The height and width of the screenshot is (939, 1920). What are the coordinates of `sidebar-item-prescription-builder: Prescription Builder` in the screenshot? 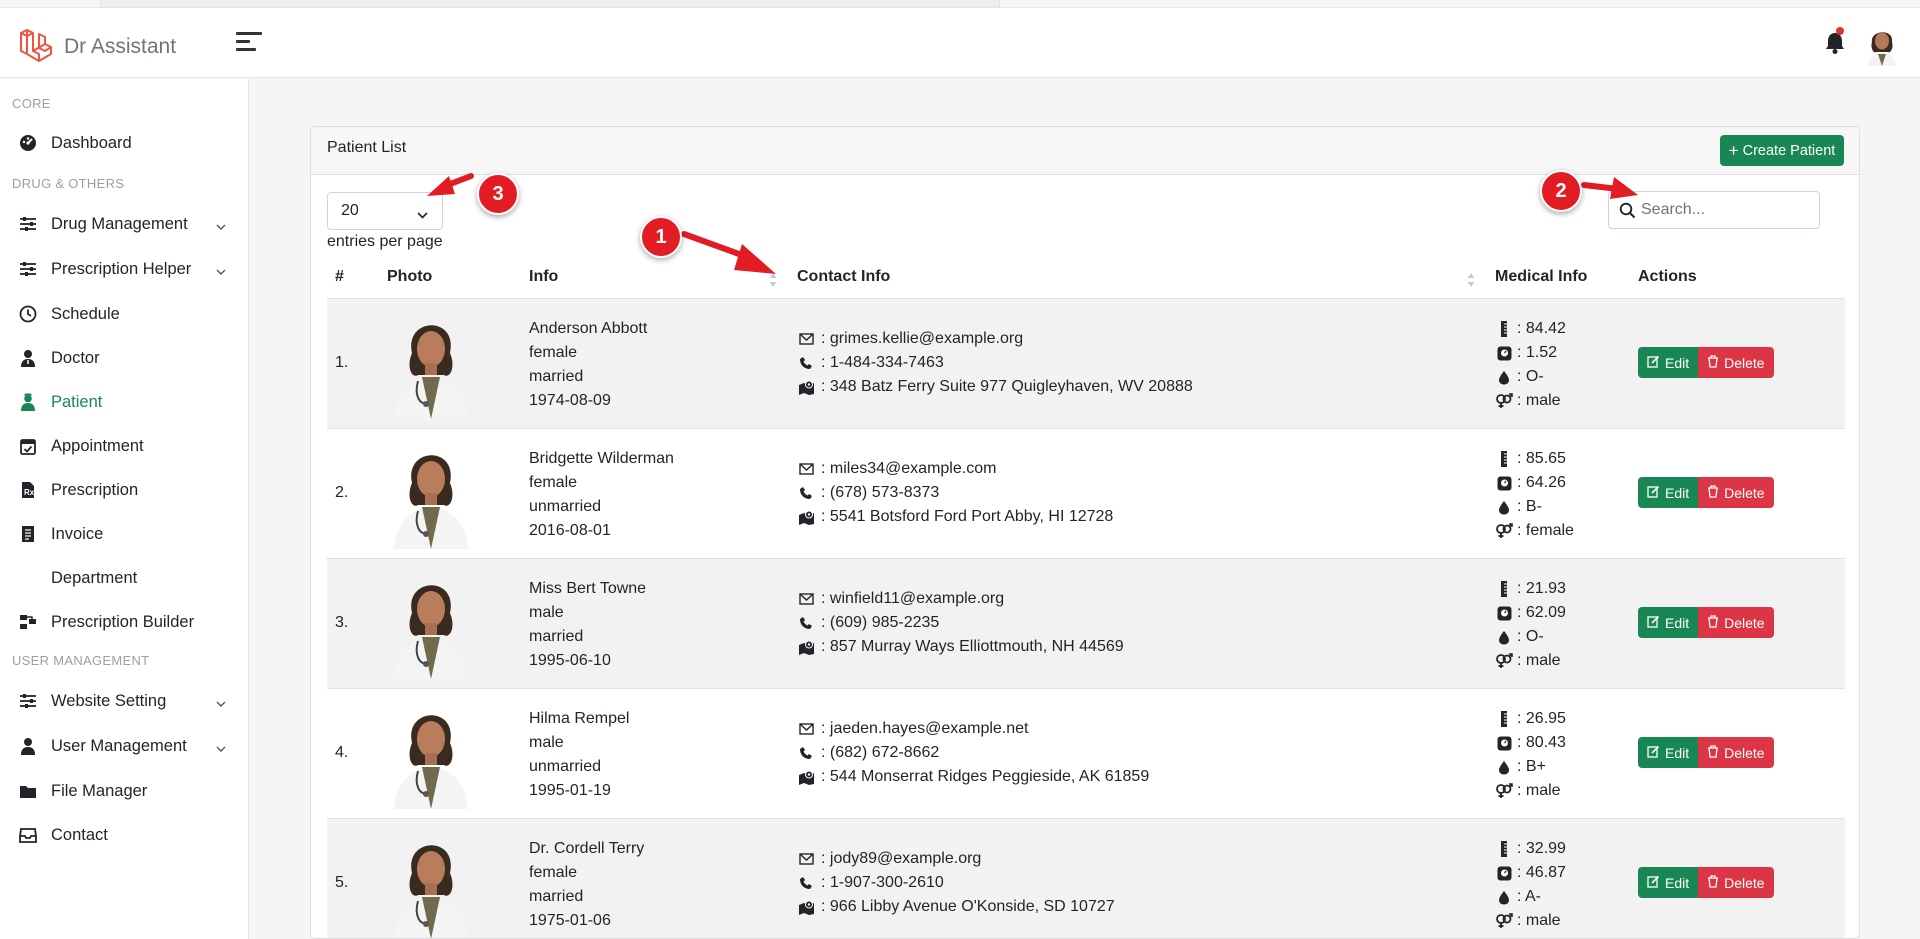 It's located at (124, 622).